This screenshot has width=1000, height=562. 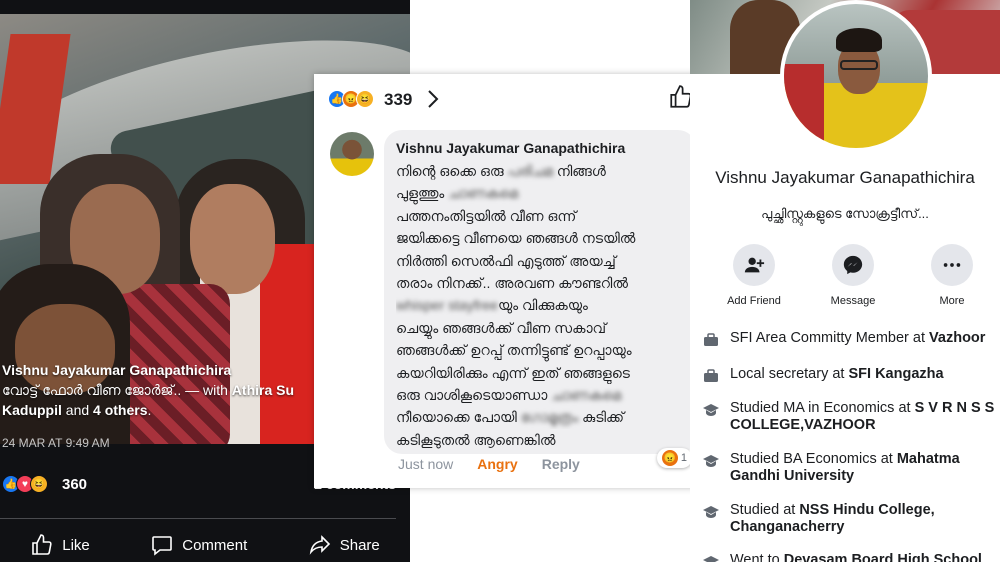 I want to click on comment-label: Comment, so click(x=215, y=545).